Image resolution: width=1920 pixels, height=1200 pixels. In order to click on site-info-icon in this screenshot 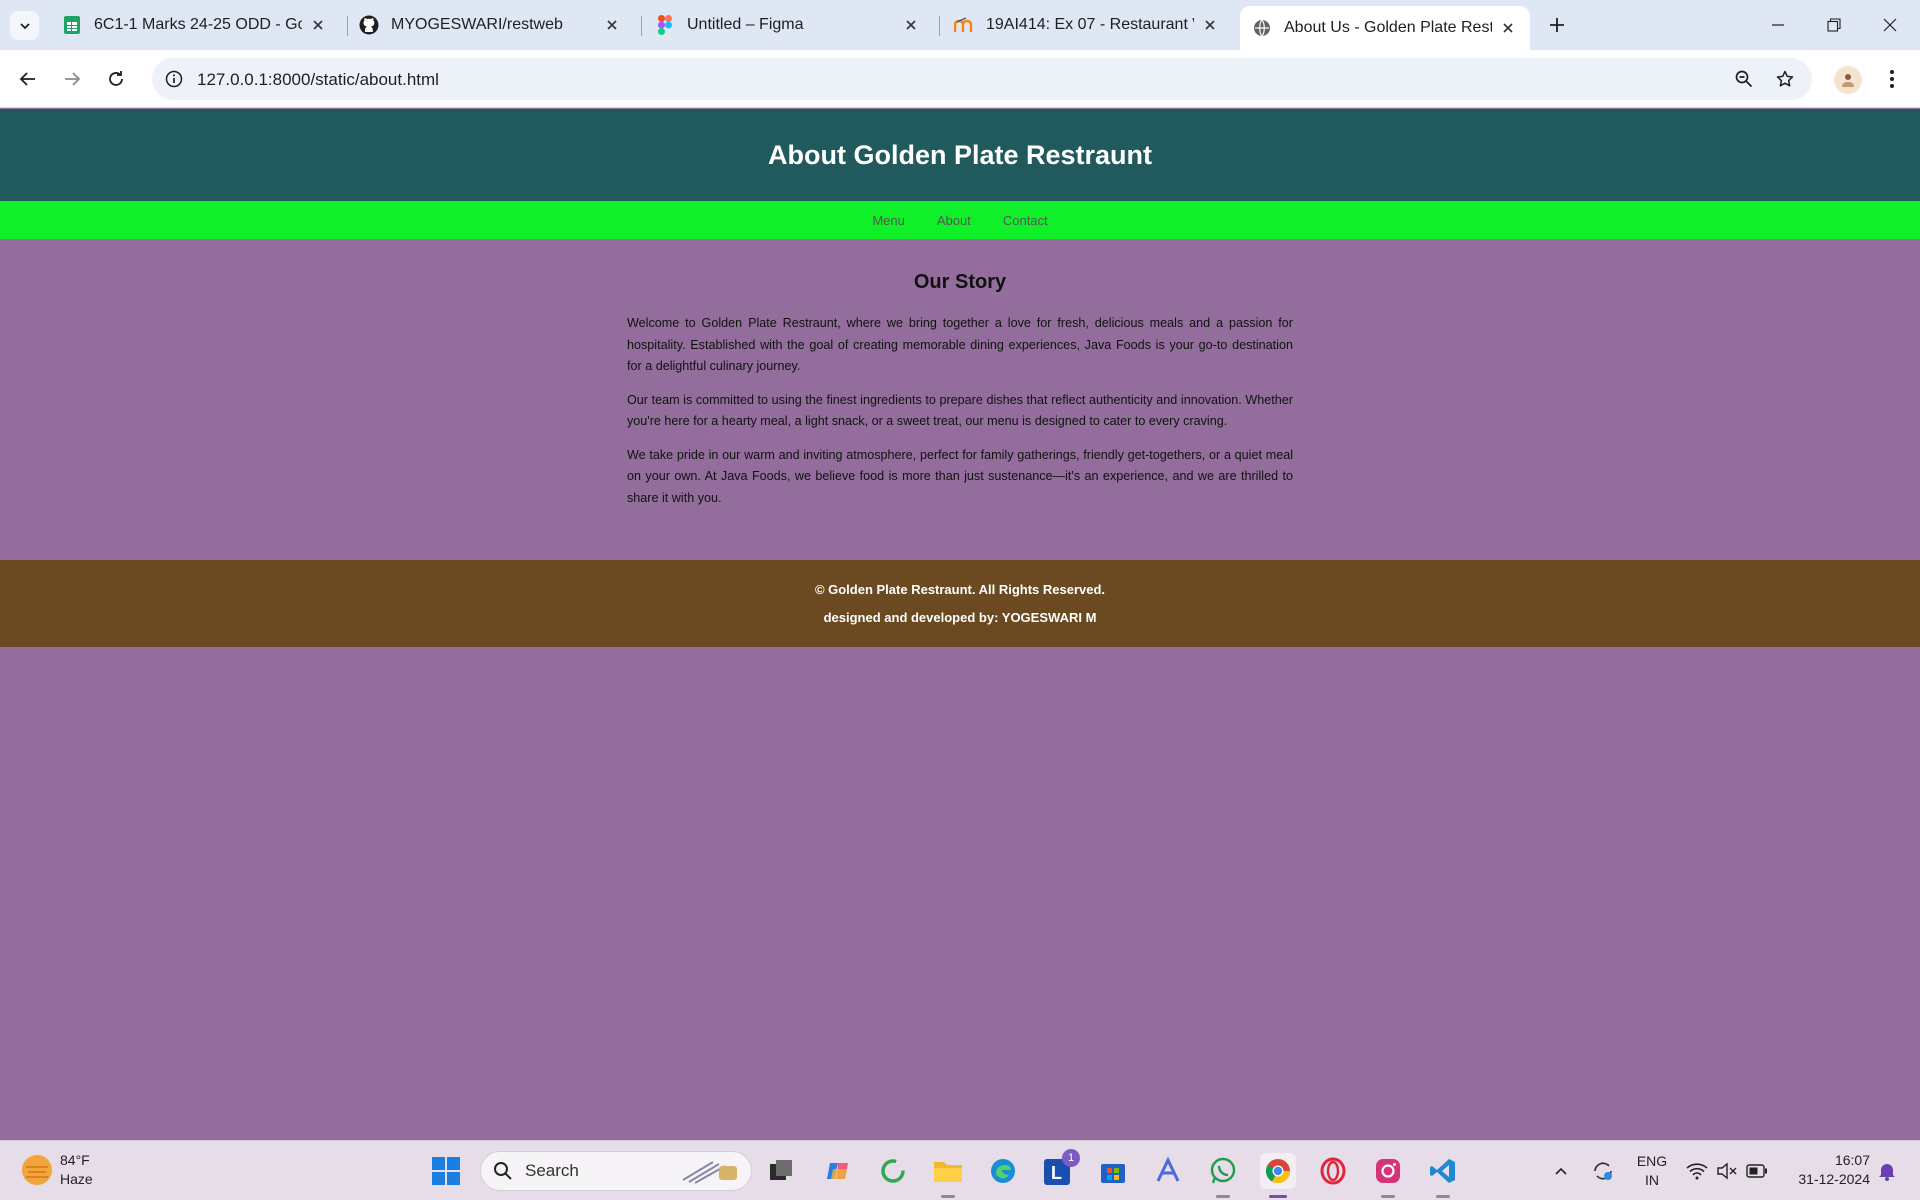, I will do `click(174, 79)`.